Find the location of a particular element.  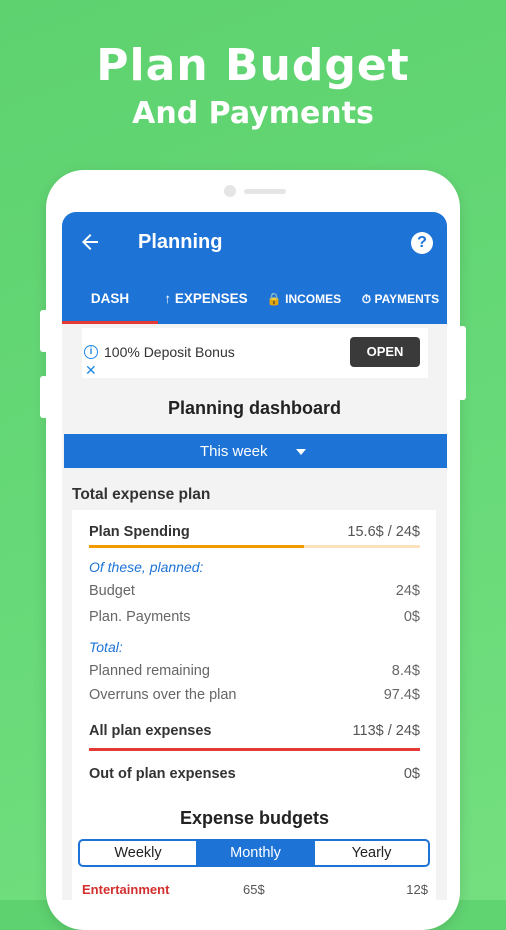

row-label: All plan expenses is located at coordinates (150, 731).